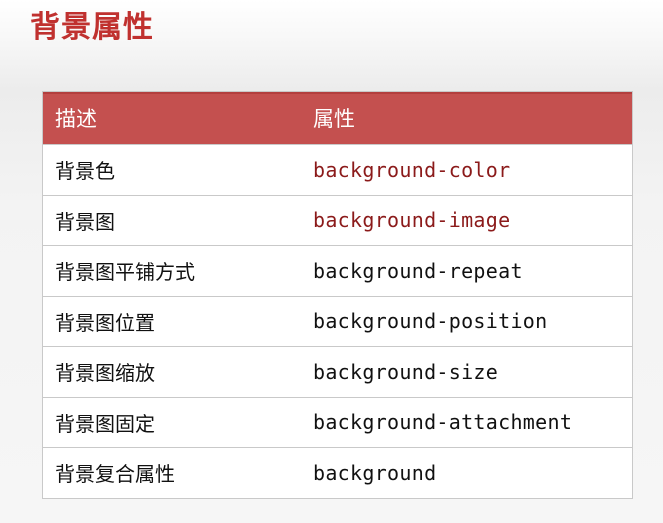 This screenshot has height=523, width=663. Describe the element at coordinates (105, 423) in the screenshot. I see `row-description: 背景图固定` at that location.